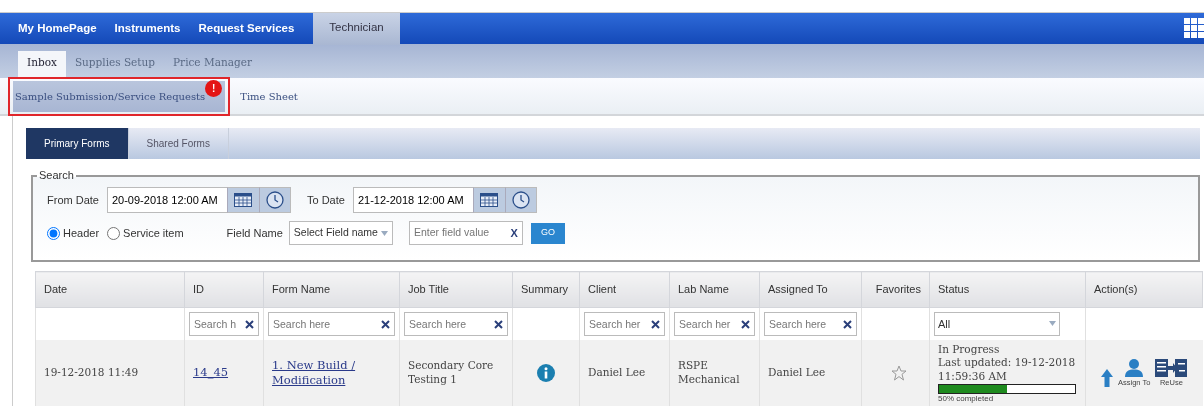  I want to click on clear-icon: X, so click(514, 233).